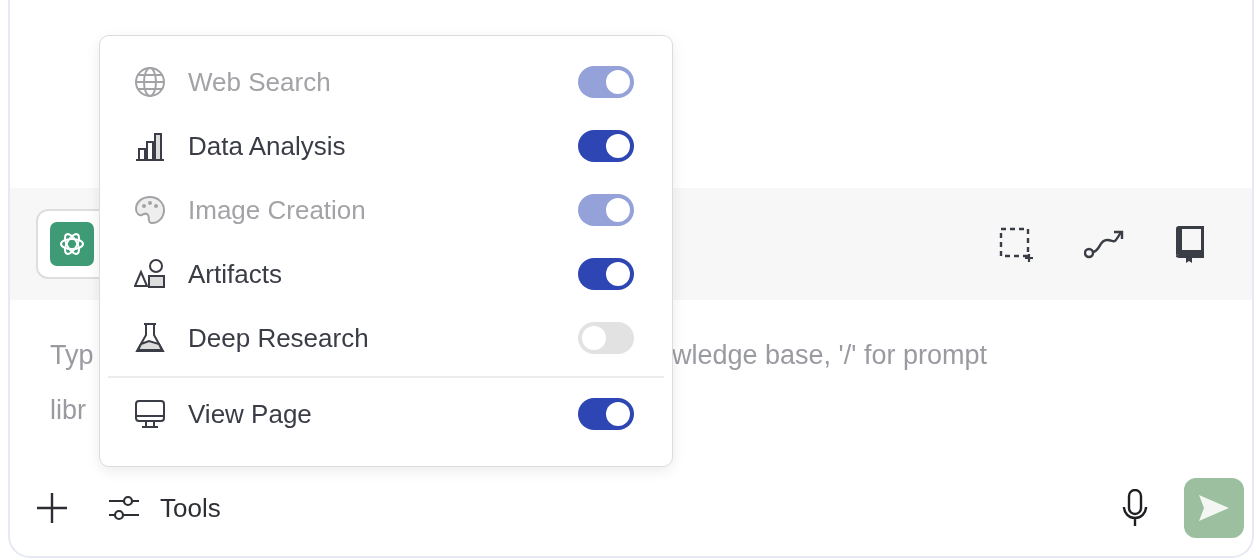 The height and width of the screenshot is (560, 1260). What do you see at coordinates (150, 210) in the screenshot?
I see `palette-icon` at bounding box center [150, 210].